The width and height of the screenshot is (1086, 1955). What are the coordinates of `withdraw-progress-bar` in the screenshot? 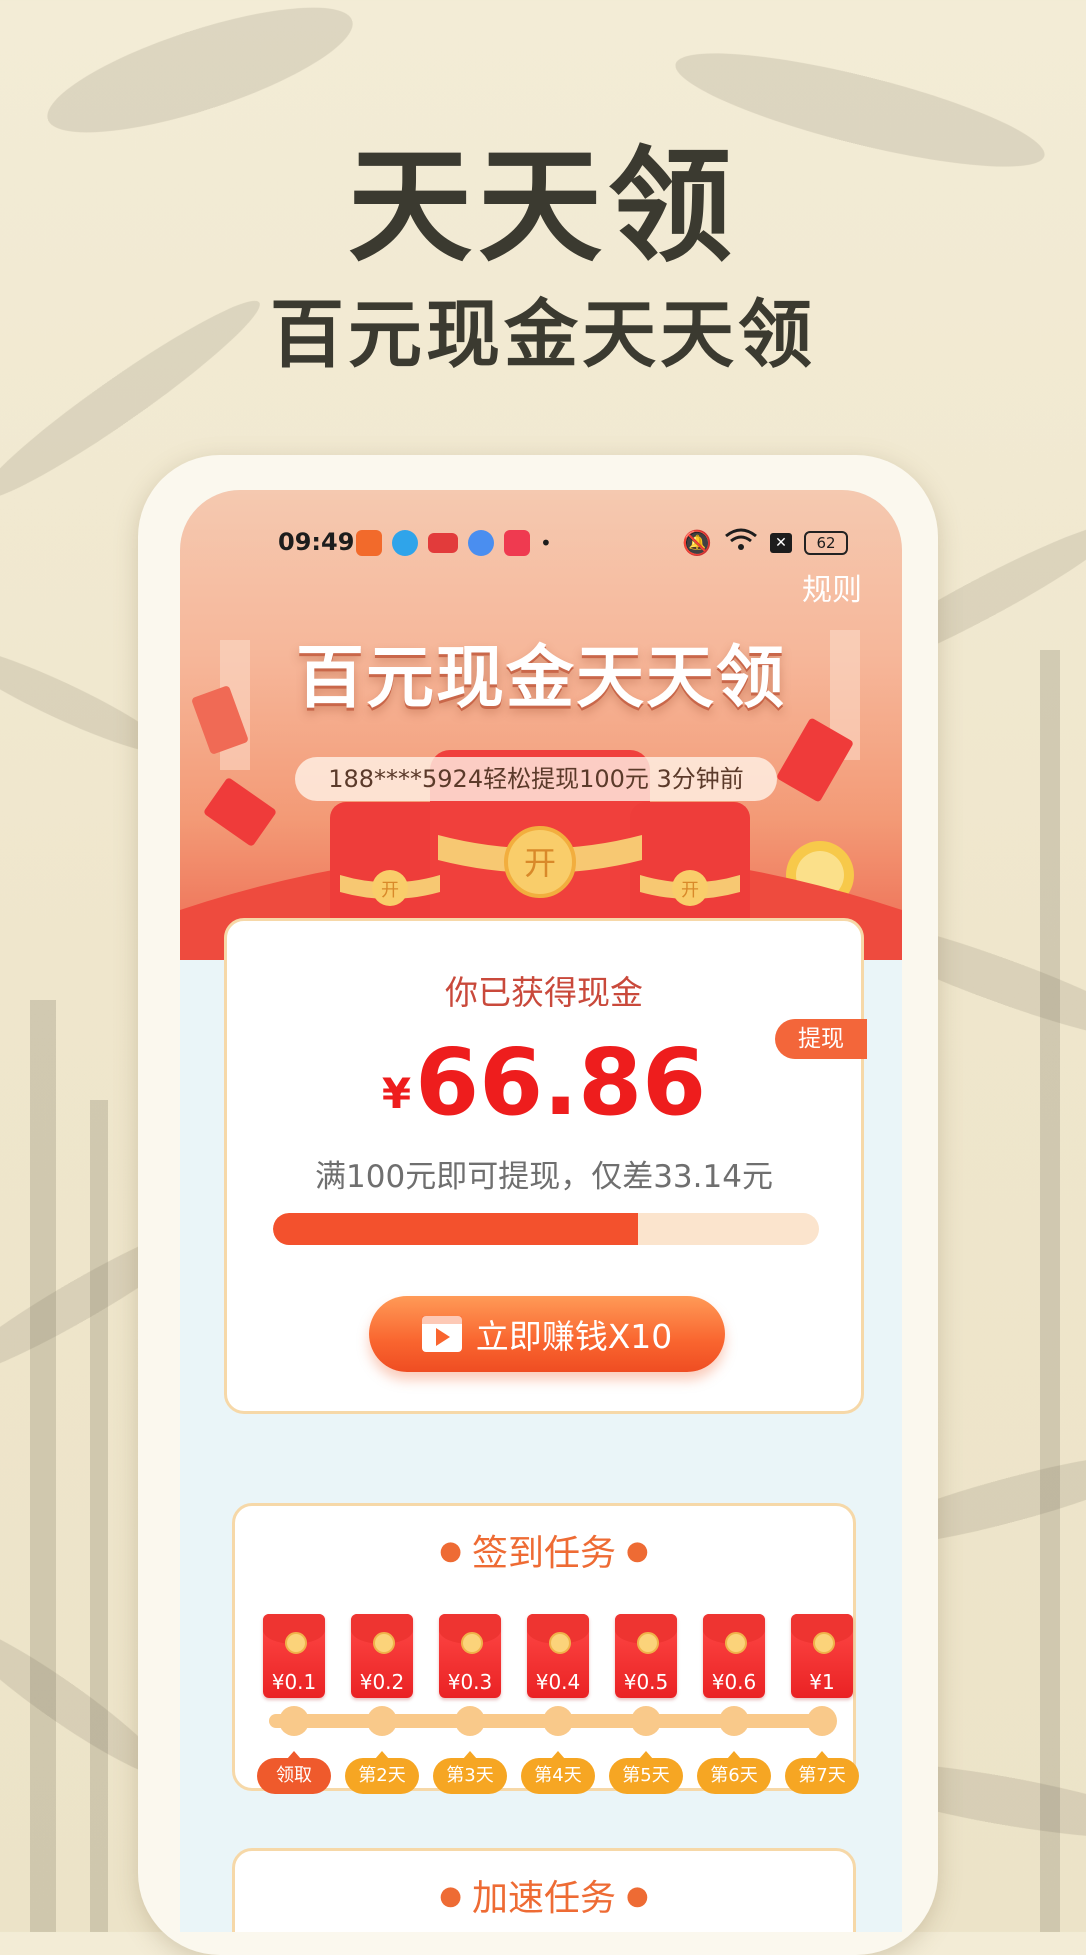 It's located at (546, 1229).